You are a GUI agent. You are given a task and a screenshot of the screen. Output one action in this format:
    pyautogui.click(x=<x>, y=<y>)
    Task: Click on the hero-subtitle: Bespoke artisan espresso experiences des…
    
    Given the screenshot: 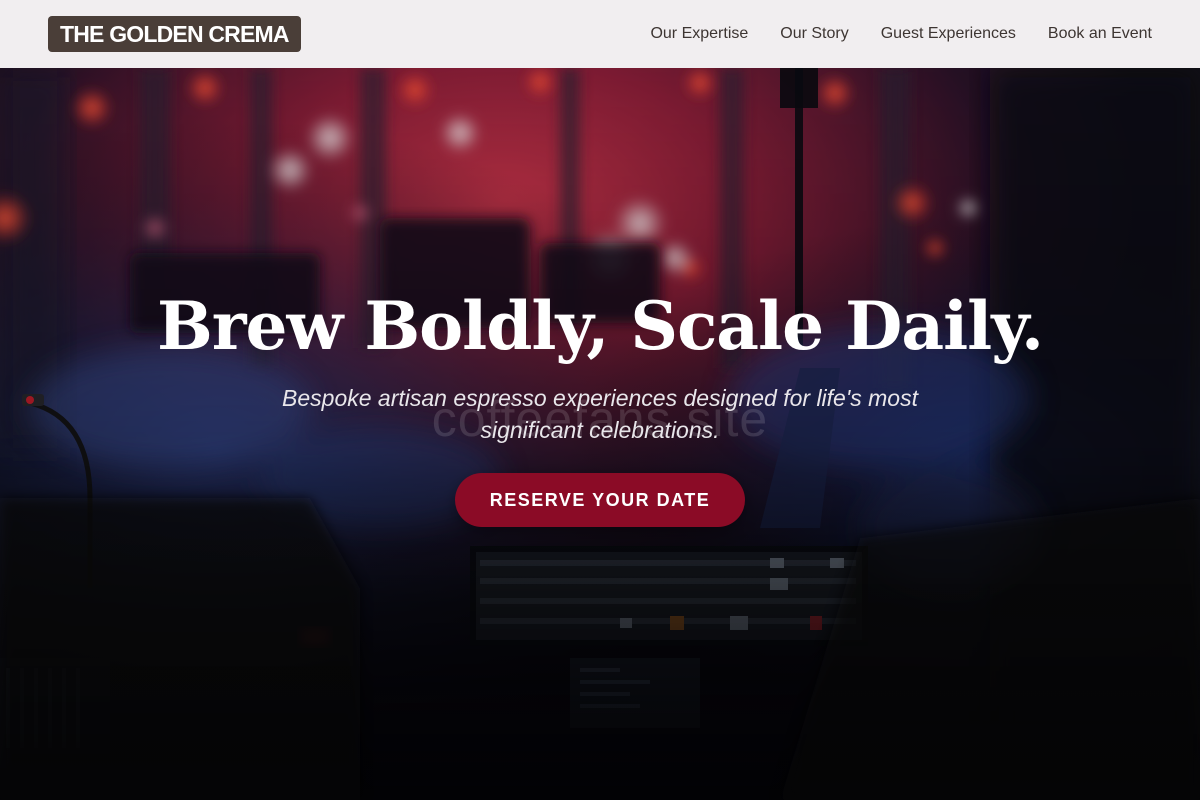 What is the action you would take?
    pyautogui.click(x=600, y=414)
    